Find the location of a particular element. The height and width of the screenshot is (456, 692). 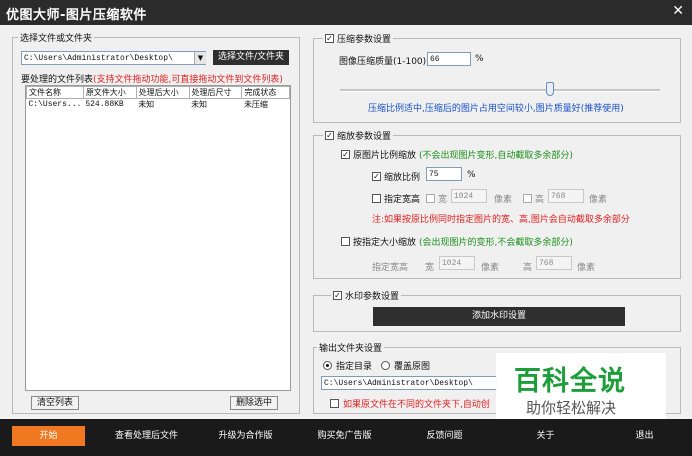

compression-hint: 压缩比例适中,压缩后的图片占用空间较小,图片质量好(推荐使用) is located at coordinates (496, 109).